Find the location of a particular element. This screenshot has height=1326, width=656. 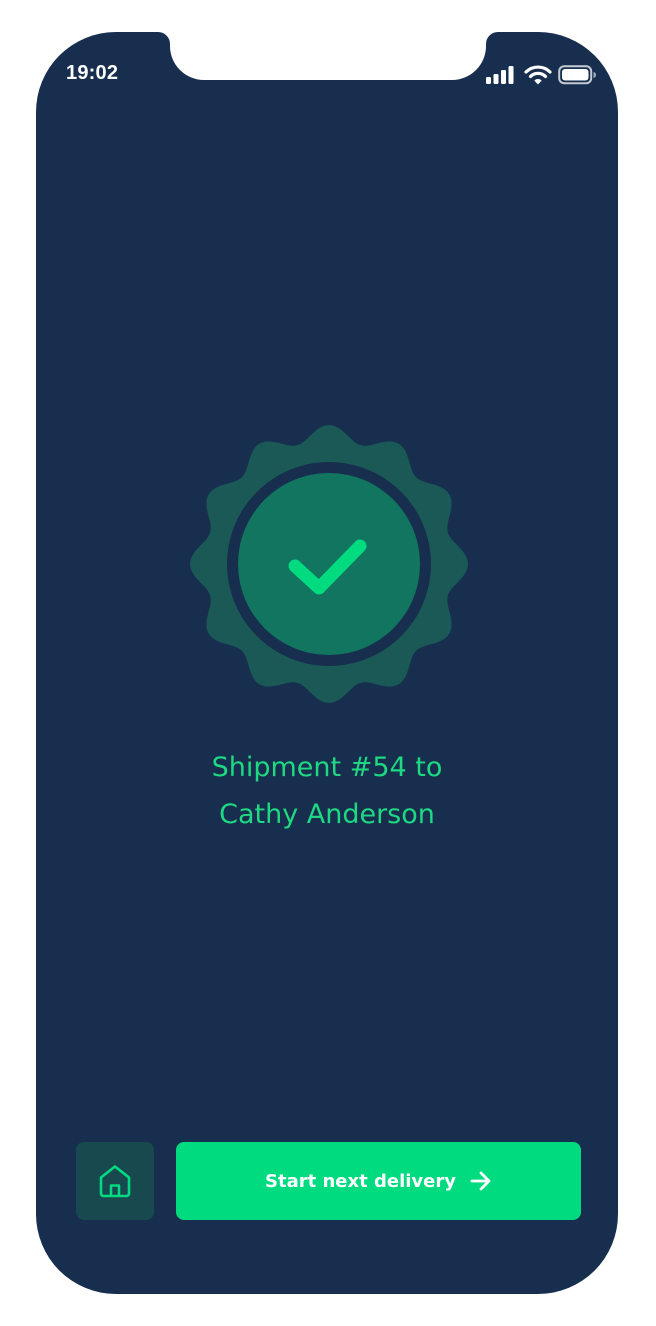

wifi-icon is located at coordinates (538, 75).